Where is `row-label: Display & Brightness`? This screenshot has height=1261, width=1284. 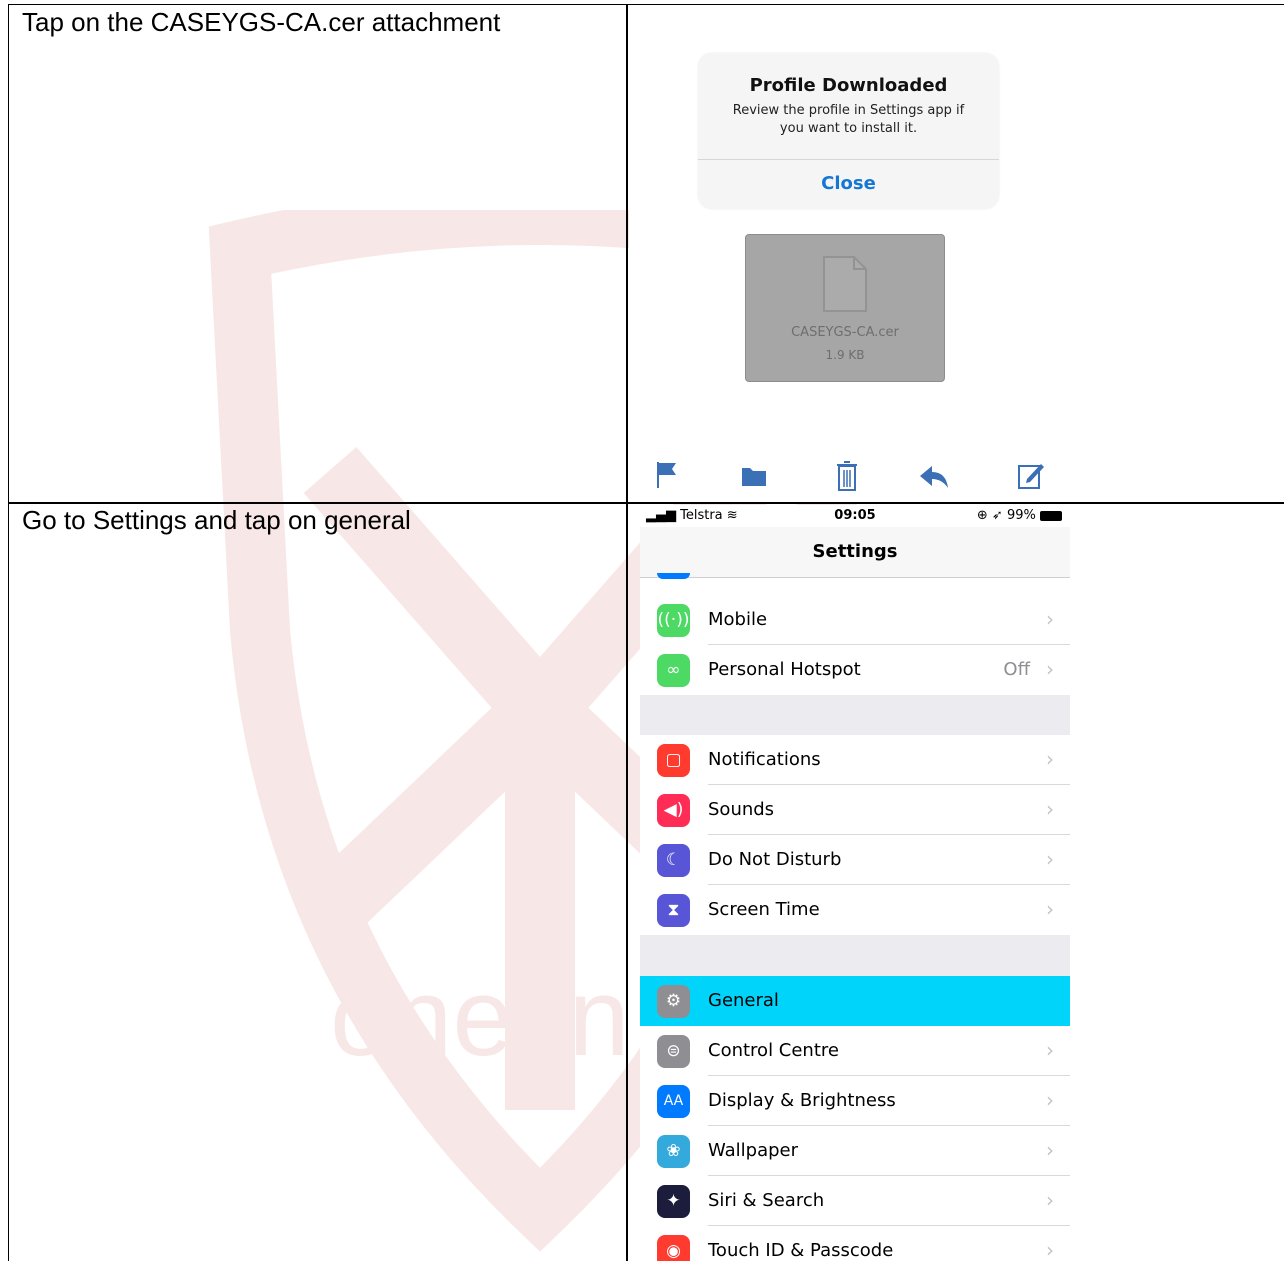 row-label: Display & Brightness is located at coordinates (802, 1100).